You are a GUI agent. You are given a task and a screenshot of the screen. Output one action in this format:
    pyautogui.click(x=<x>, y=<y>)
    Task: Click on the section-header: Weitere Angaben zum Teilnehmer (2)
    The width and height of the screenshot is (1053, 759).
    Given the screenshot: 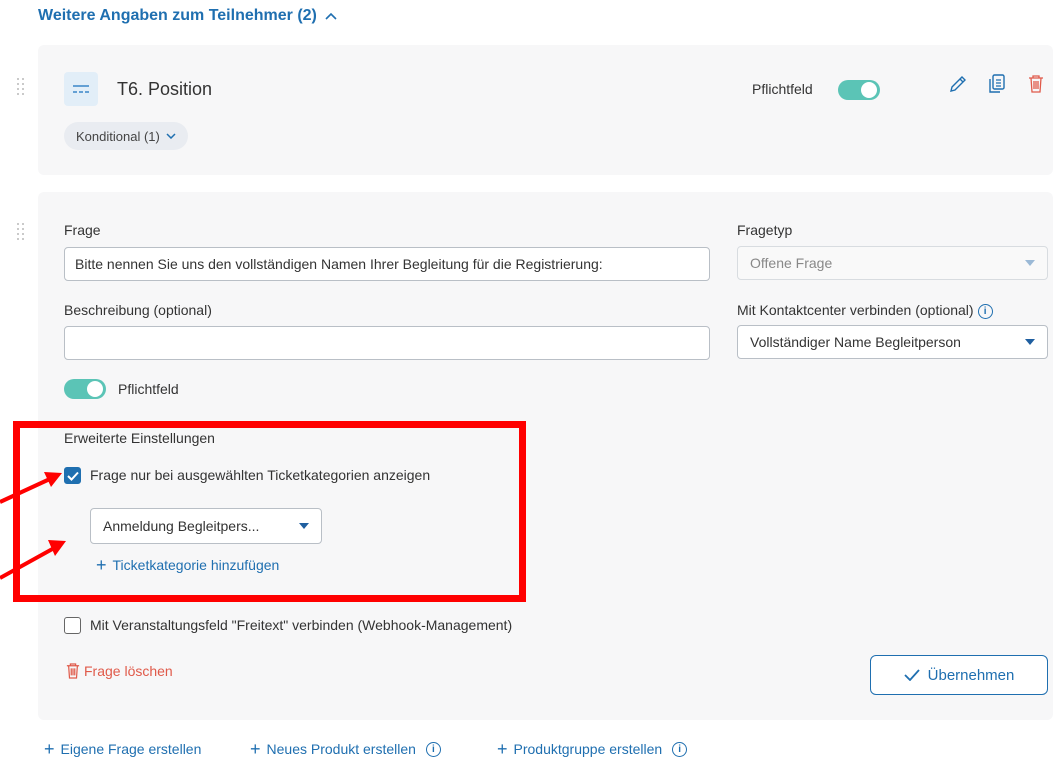 What is the action you would take?
    pyautogui.click(x=187, y=16)
    